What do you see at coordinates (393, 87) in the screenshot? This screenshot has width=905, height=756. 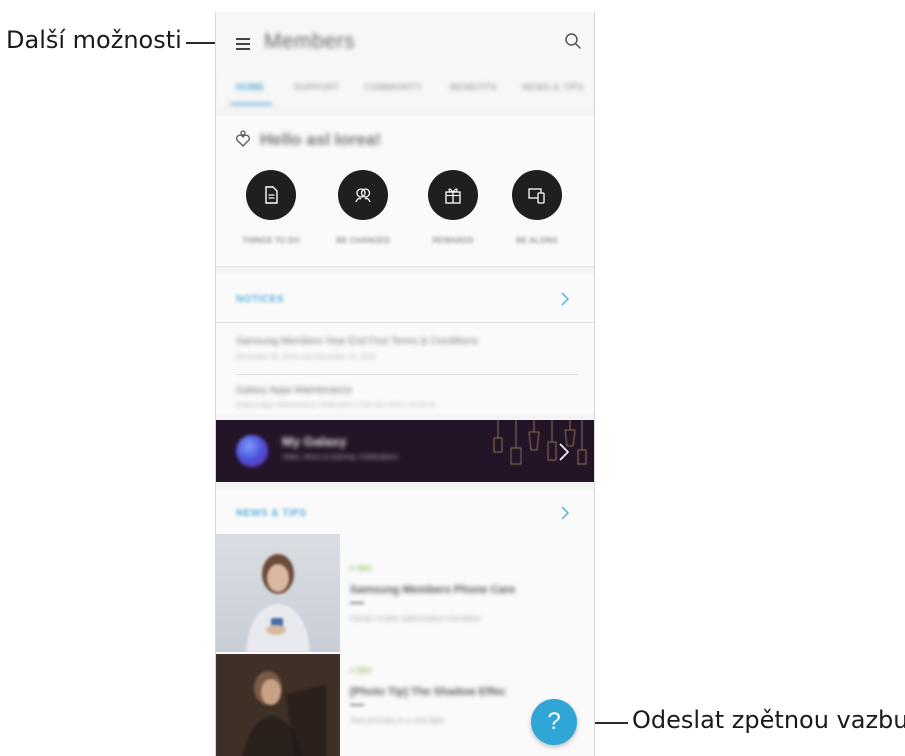 I see `tab-community: COMMUNITY` at bounding box center [393, 87].